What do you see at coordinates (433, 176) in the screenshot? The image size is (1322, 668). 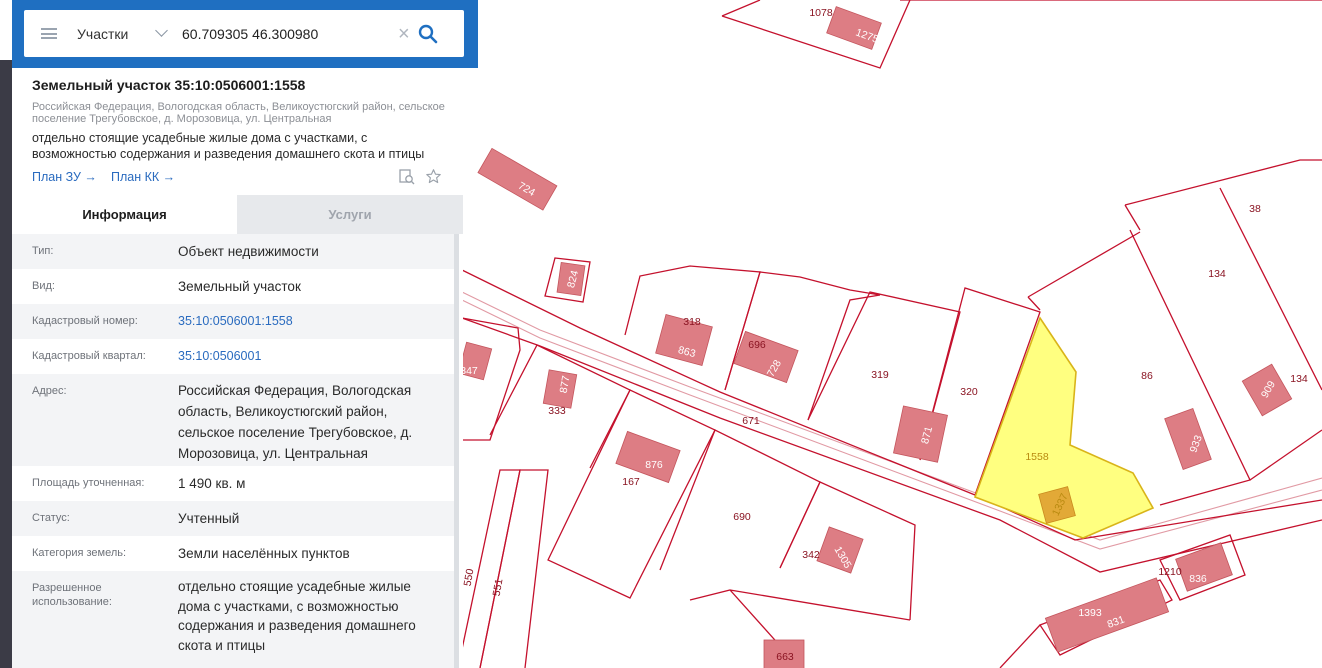 I see `star-icon` at bounding box center [433, 176].